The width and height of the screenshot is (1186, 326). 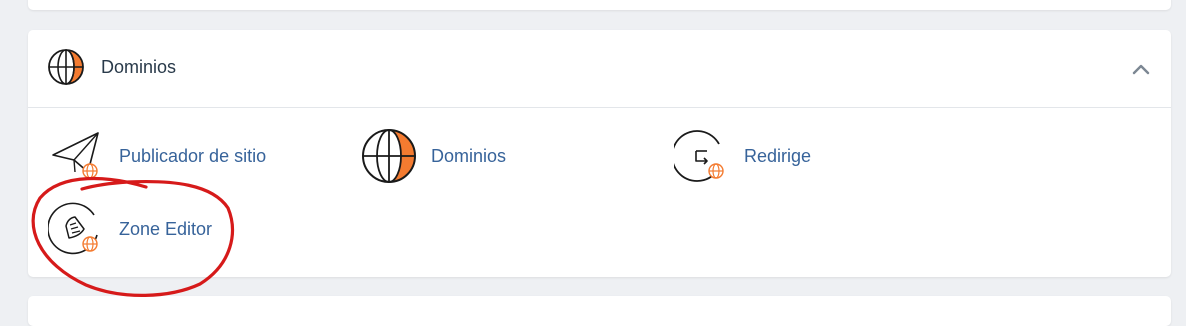 I want to click on tool-redirige: Redirige, so click(x=754, y=158).